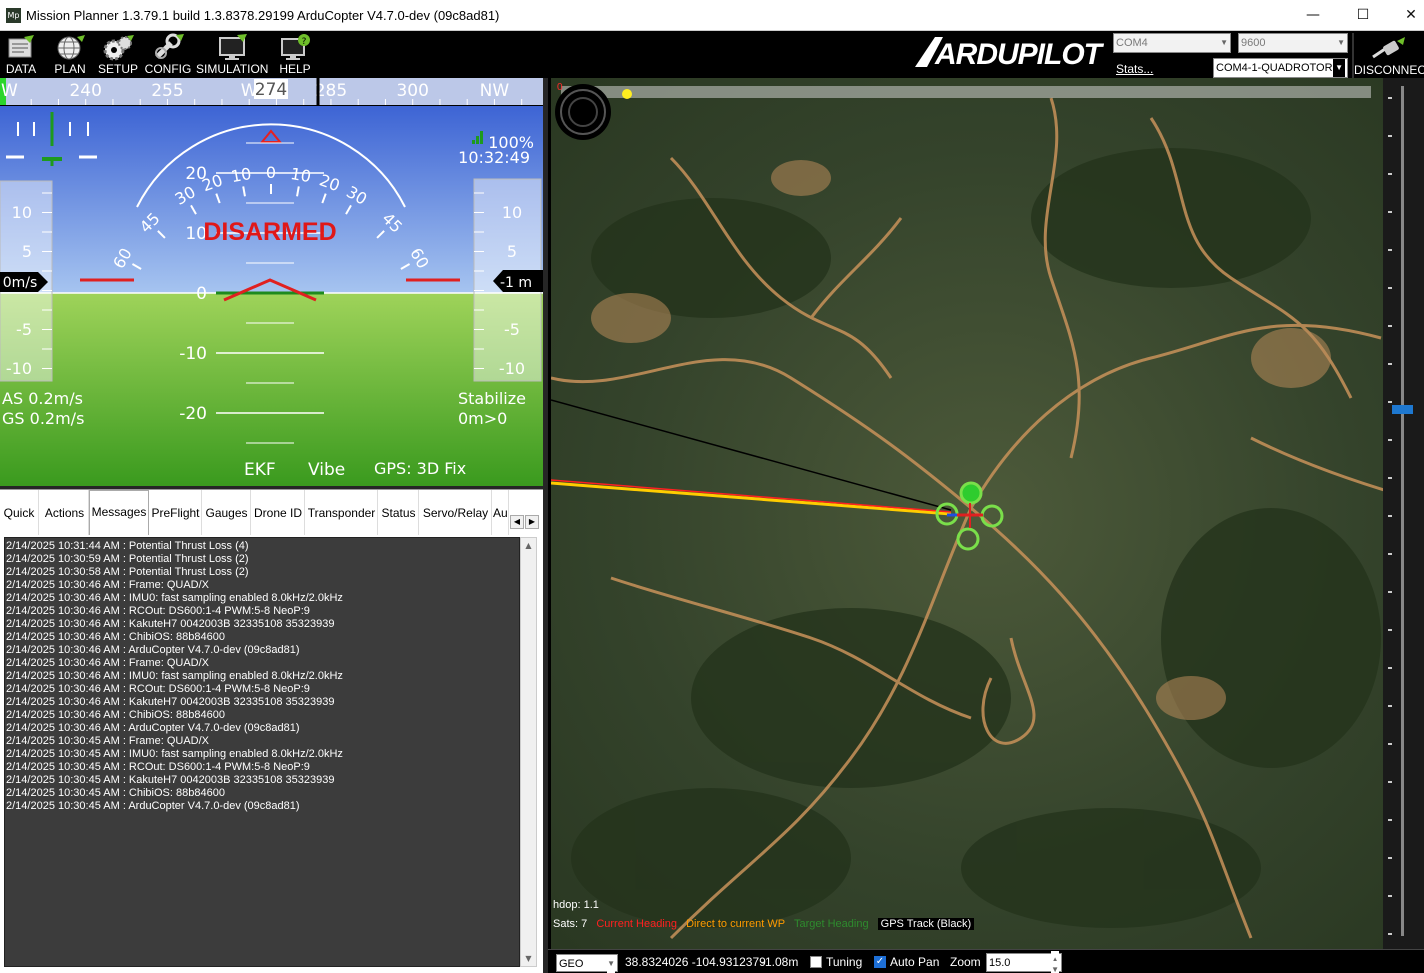 The height and width of the screenshot is (973, 1424). What do you see at coordinates (576, 905) in the screenshot?
I see `hdop-label: hdop: 1.1` at bounding box center [576, 905].